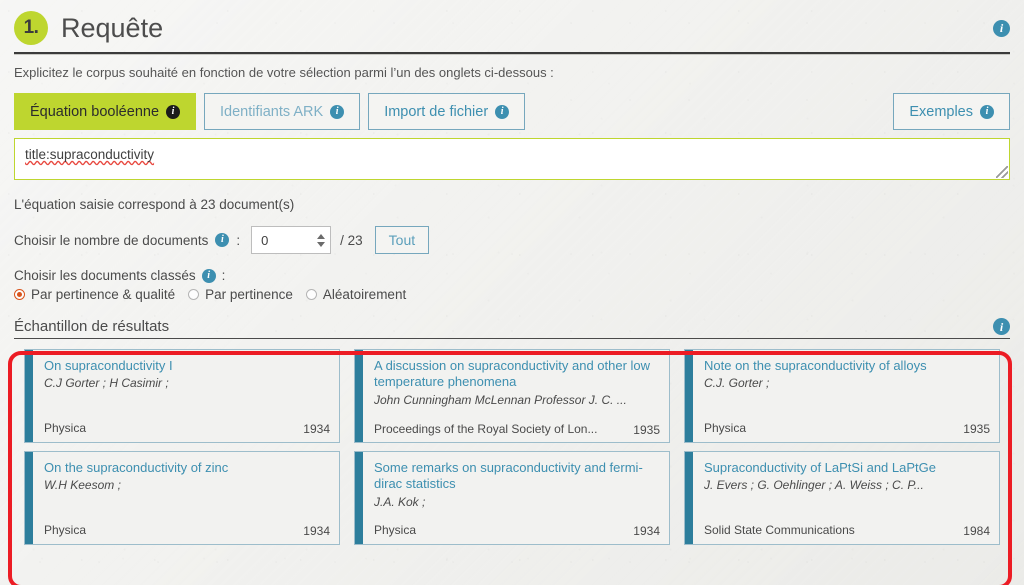 This screenshot has height=585, width=1024. I want to click on radio-aleatoirement-control, so click(311, 294).